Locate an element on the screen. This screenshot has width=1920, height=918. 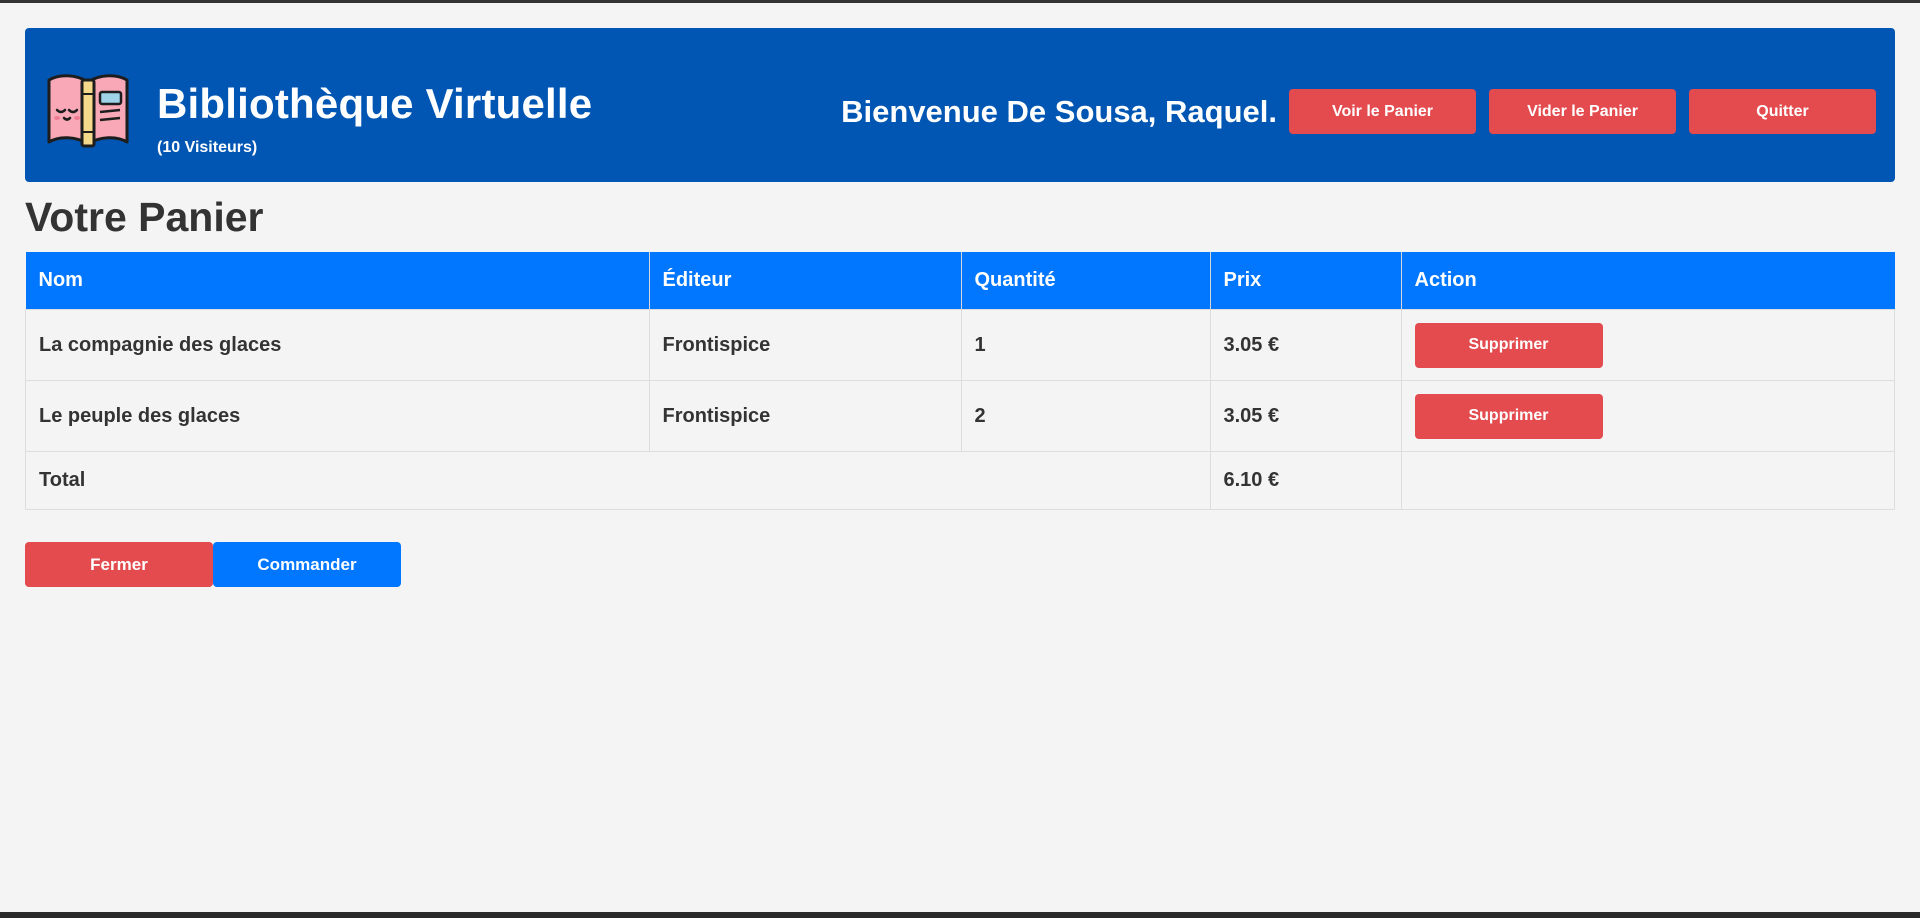
empty-cart-button: Vider le Panier is located at coordinates (1582, 111).